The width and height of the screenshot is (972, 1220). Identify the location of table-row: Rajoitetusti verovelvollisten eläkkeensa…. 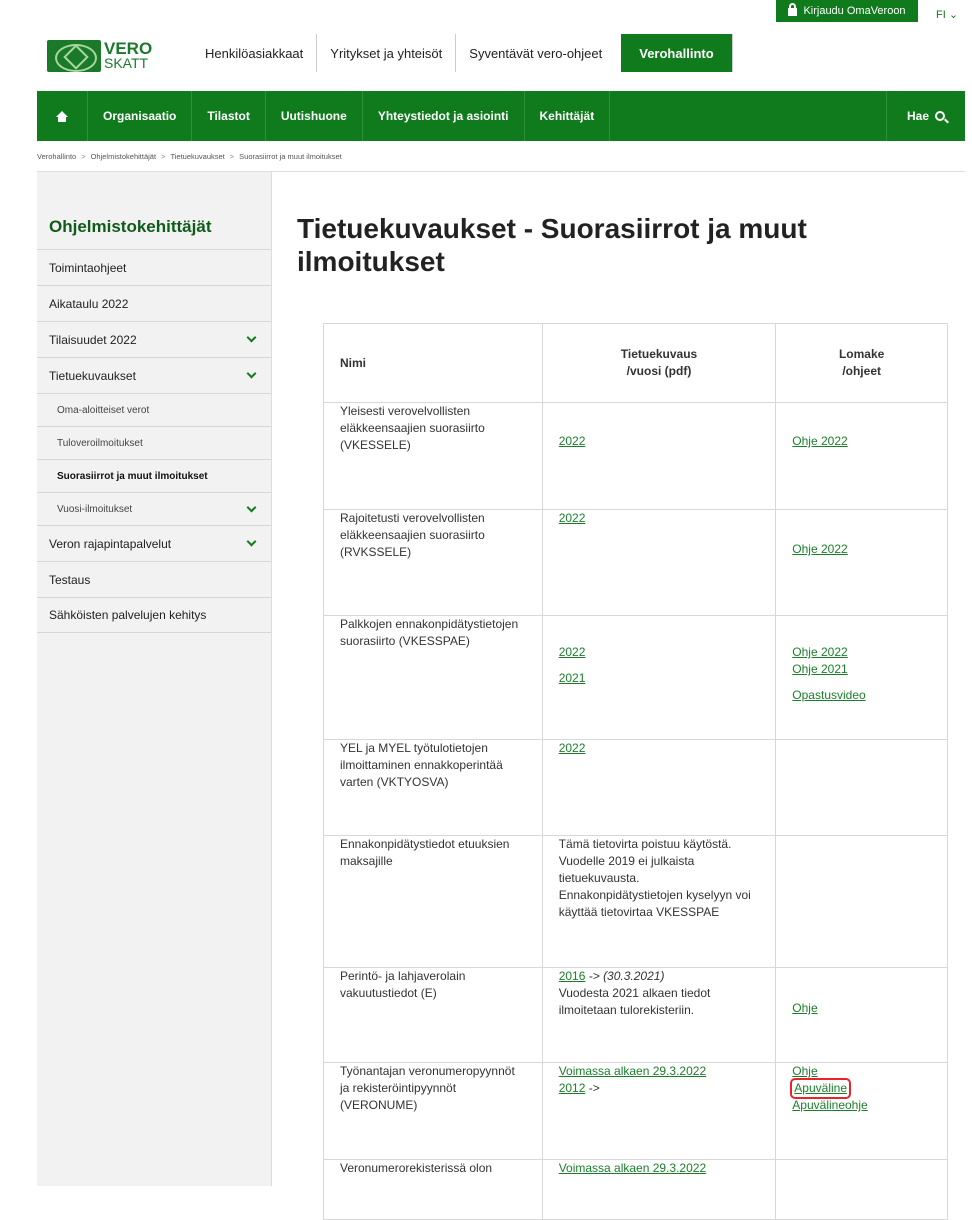
(635, 562).